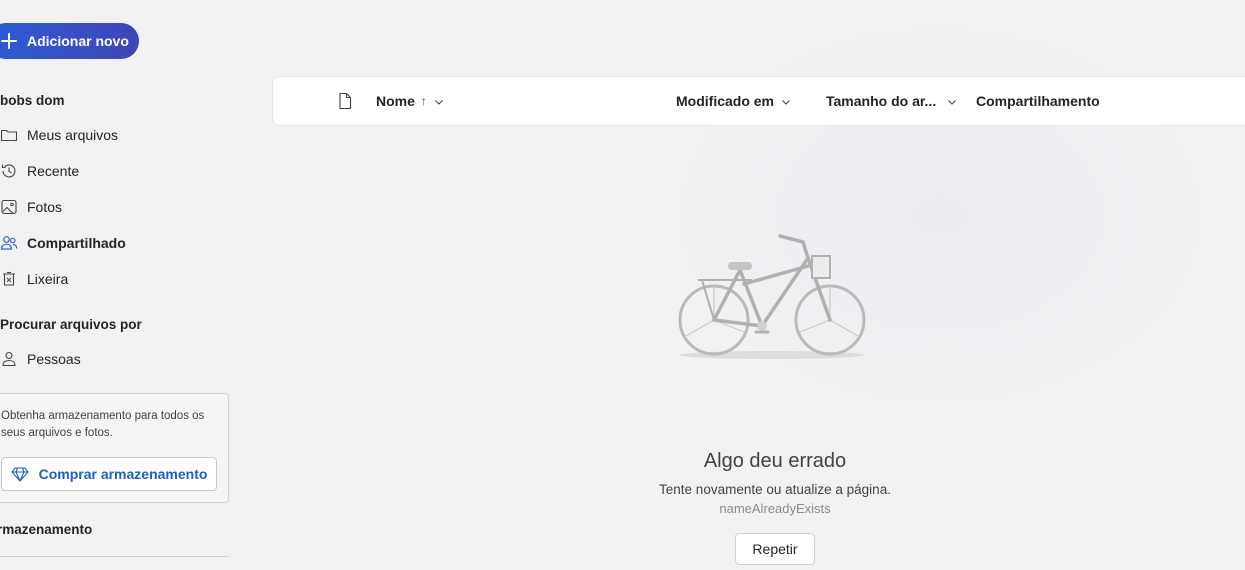 The width and height of the screenshot is (1245, 570). I want to click on sidebar-item-label: Meus arquivos, so click(73, 135).